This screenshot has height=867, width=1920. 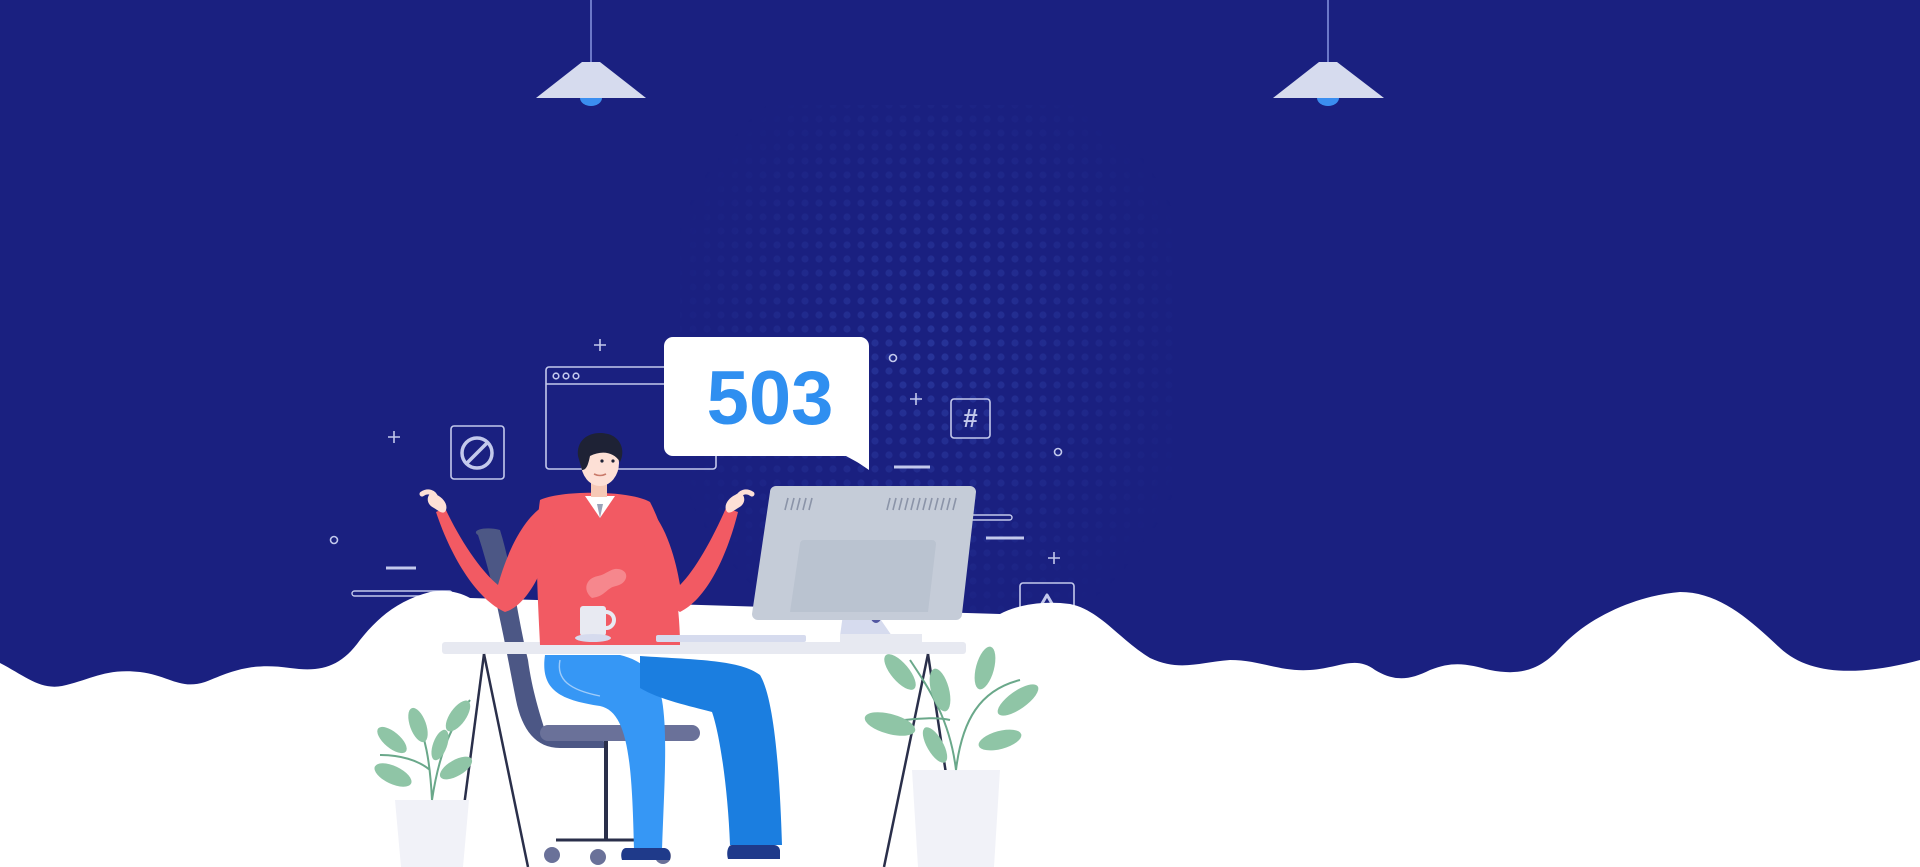 I want to click on computer-monitor, so click(x=864, y=564).